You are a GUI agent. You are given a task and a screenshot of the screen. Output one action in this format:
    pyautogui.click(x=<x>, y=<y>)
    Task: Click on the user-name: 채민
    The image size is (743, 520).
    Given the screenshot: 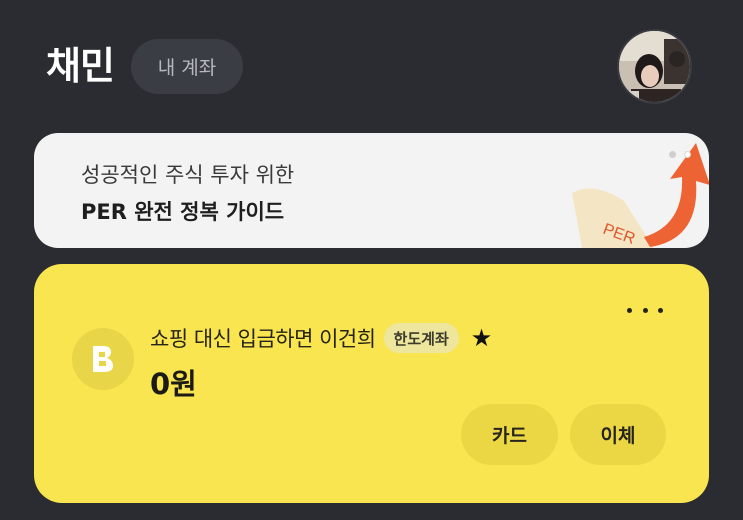 What is the action you would take?
    pyautogui.click(x=80, y=66)
    